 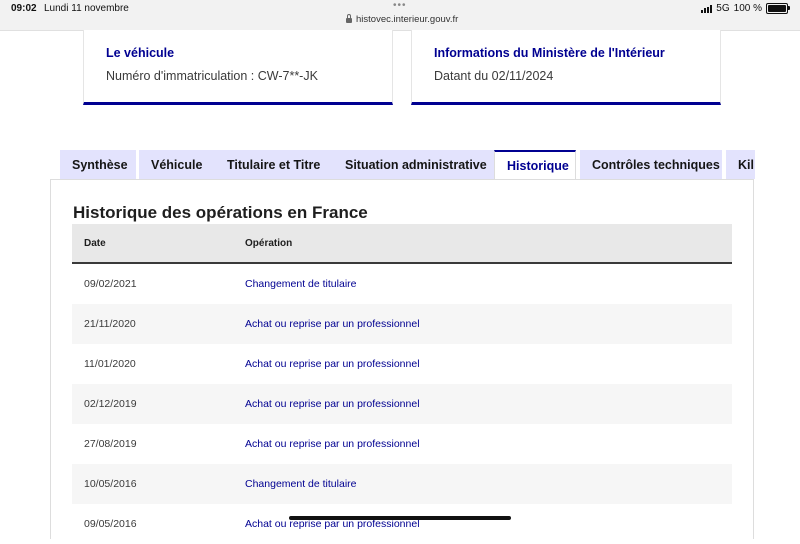 What do you see at coordinates (349, 18) in the screenshot?
I see `lock-icon` at bounding box center [349, 18].